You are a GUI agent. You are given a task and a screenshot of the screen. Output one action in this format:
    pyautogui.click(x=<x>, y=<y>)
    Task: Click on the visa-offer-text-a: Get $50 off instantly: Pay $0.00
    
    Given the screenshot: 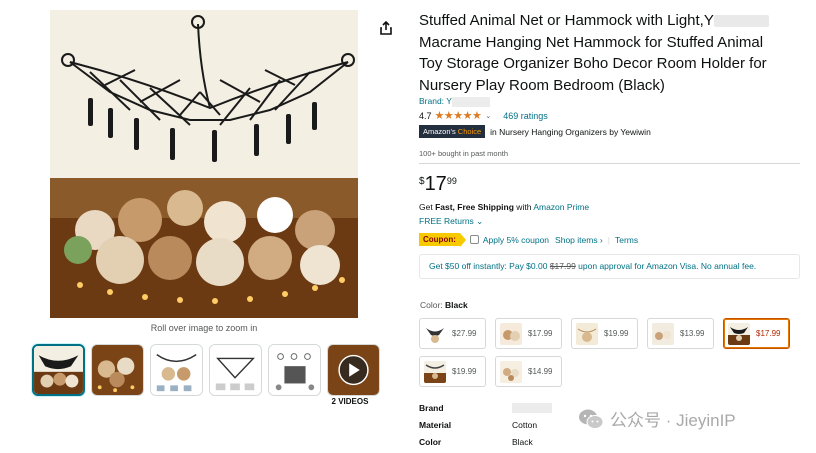 What is the action you would take?
    pyautogui.click(x=489, y=266)
    